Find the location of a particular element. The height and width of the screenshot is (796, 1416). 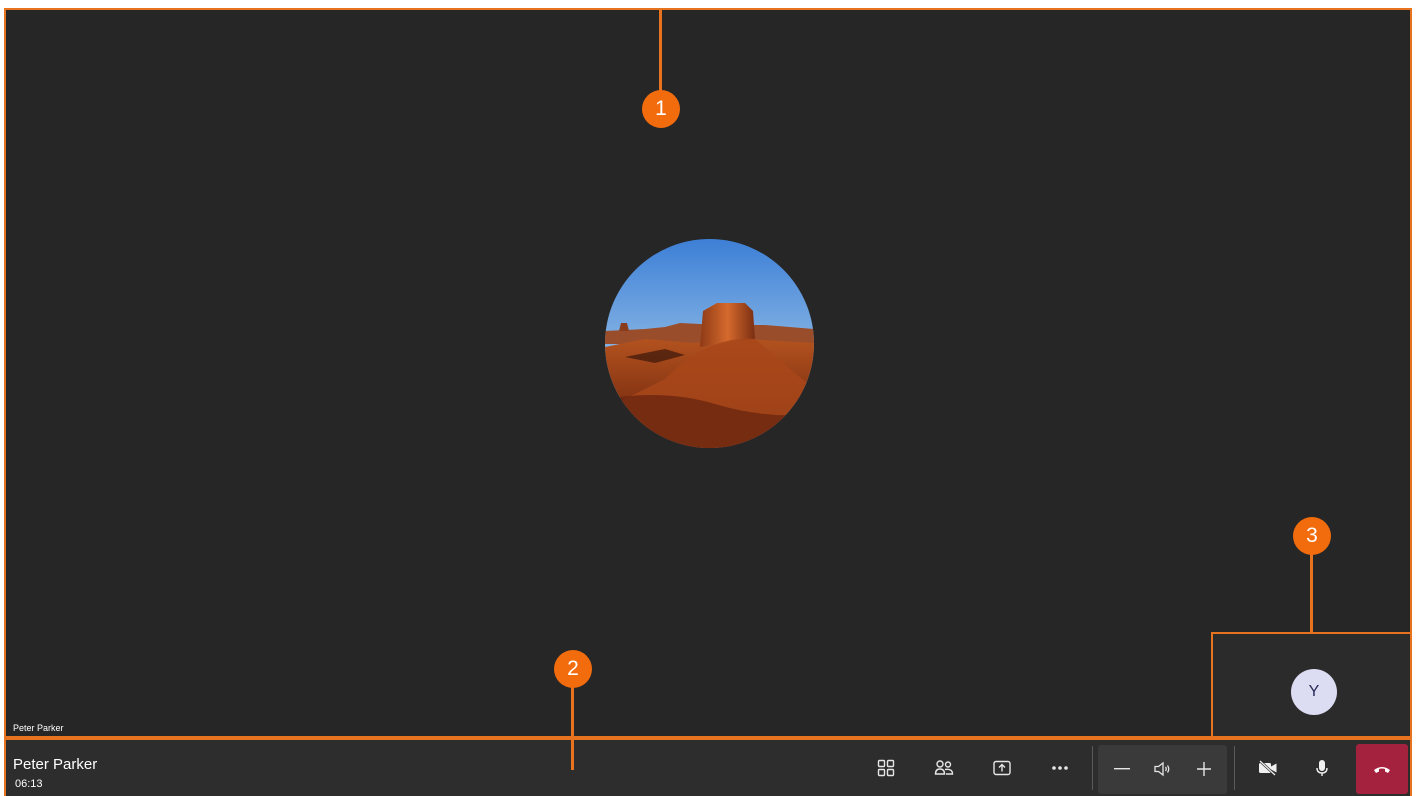

plus-icon is located at coordinates (1204, 769).